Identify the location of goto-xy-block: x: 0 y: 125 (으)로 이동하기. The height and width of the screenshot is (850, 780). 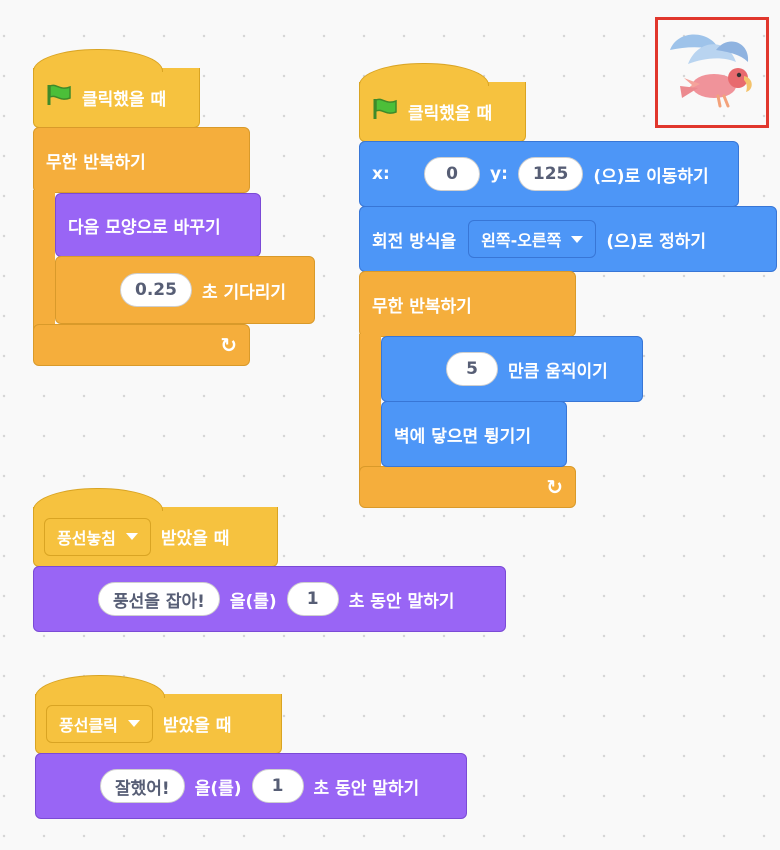
(549, 174).